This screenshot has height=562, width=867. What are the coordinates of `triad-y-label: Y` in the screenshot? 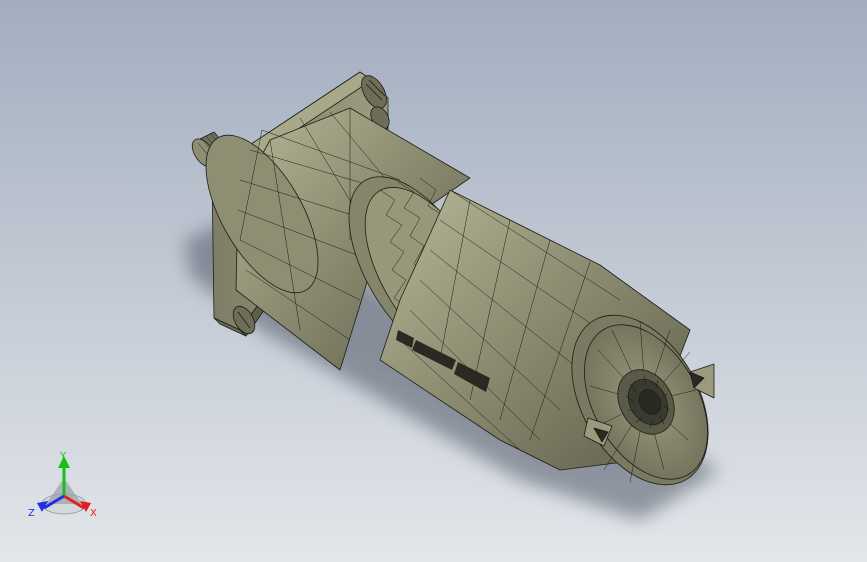 It's located at (63, 456).